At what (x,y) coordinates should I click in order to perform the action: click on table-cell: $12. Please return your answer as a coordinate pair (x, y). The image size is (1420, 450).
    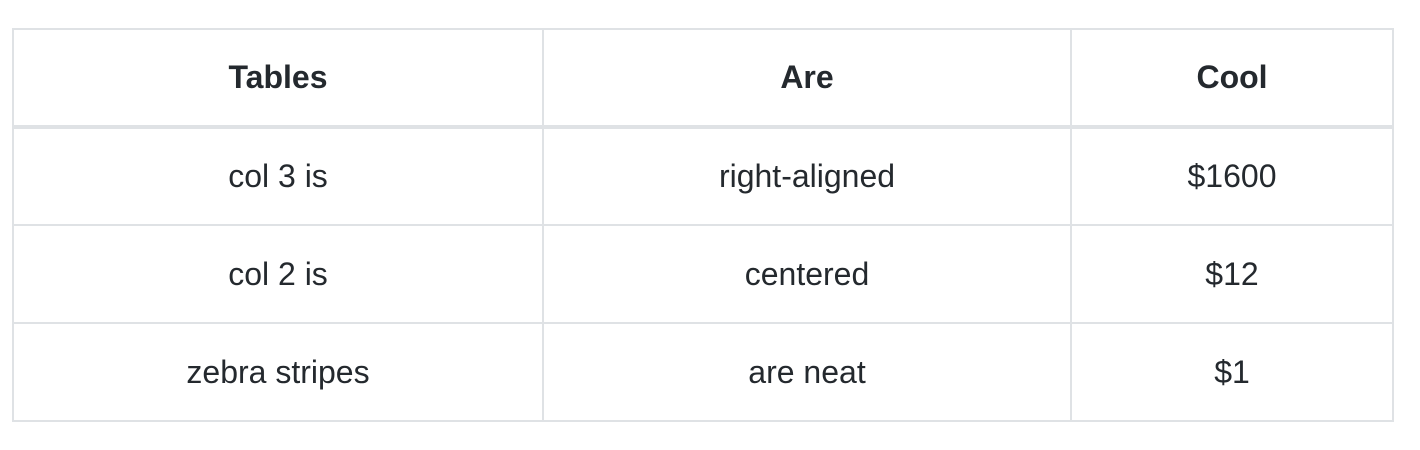
    Looking at the image, I should click on (1232, 274).